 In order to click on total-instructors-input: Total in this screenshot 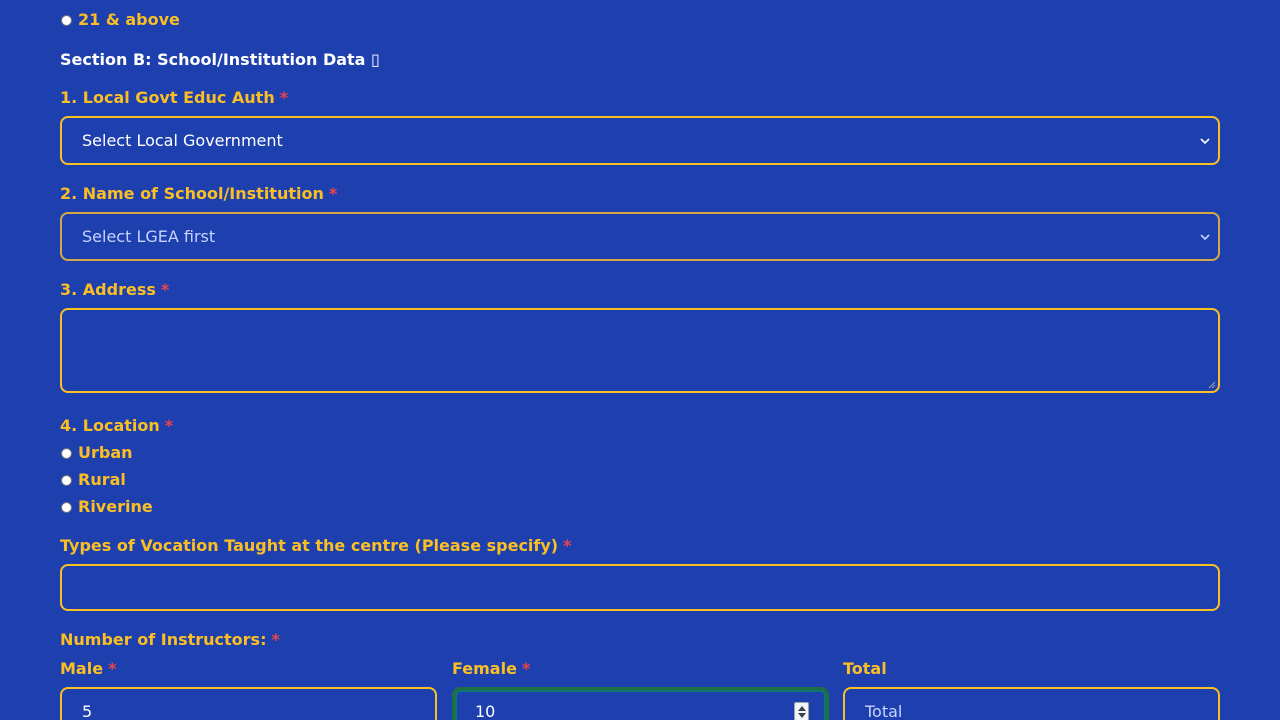, I will do `click(1031, 703)`.